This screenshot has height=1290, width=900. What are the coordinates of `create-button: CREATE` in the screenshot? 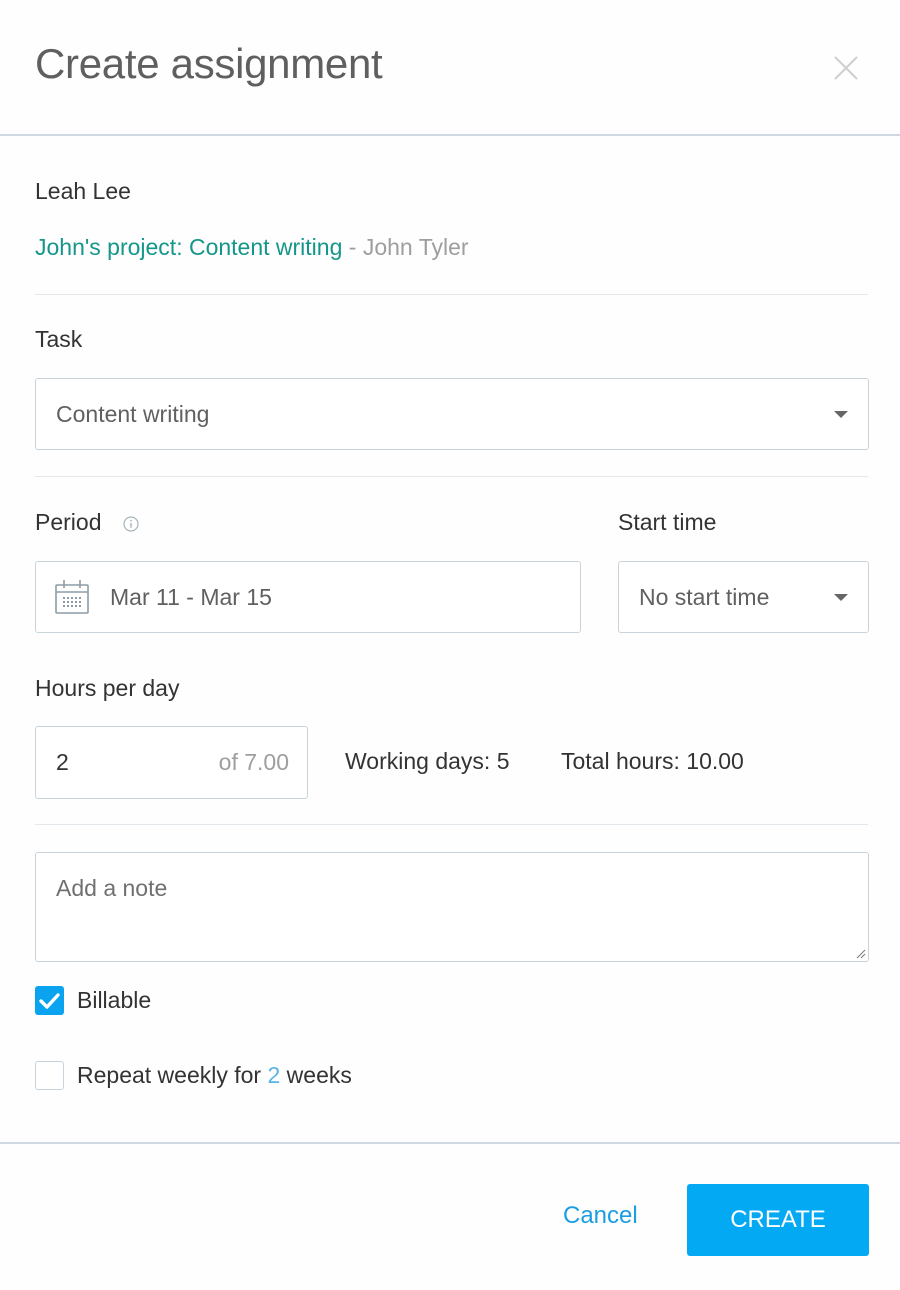 It's located at (778, 1220).